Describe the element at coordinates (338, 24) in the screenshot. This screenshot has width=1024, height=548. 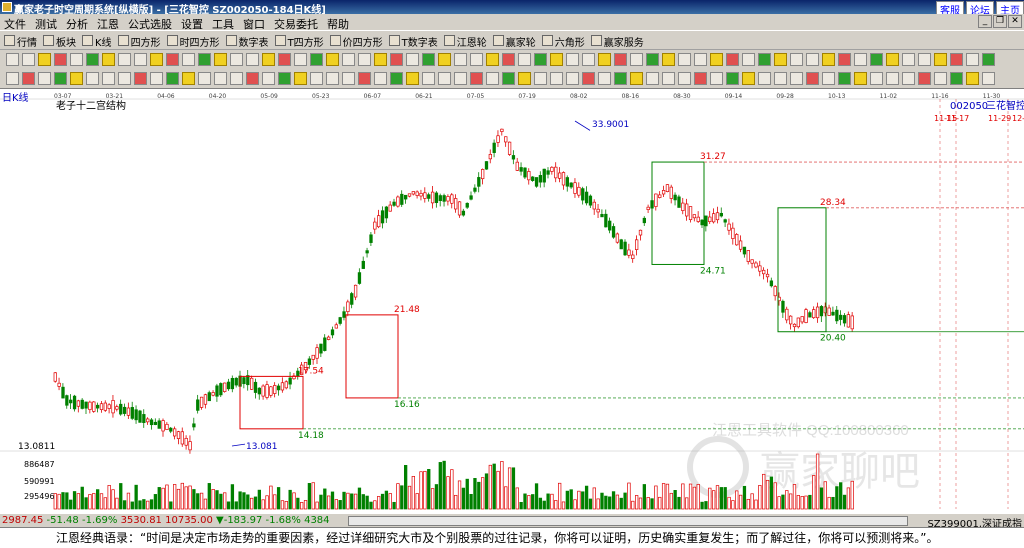
I see `menu-help: 帮助` at that location.